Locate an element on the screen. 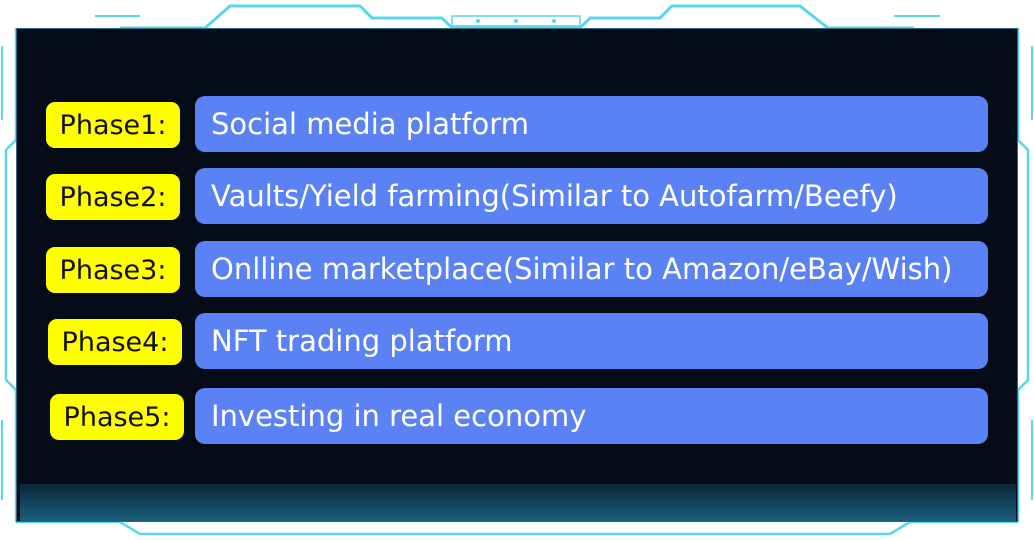  roadmap-row-phase4: Phase4: NFT trading platform is located at coordinates (517, 342).